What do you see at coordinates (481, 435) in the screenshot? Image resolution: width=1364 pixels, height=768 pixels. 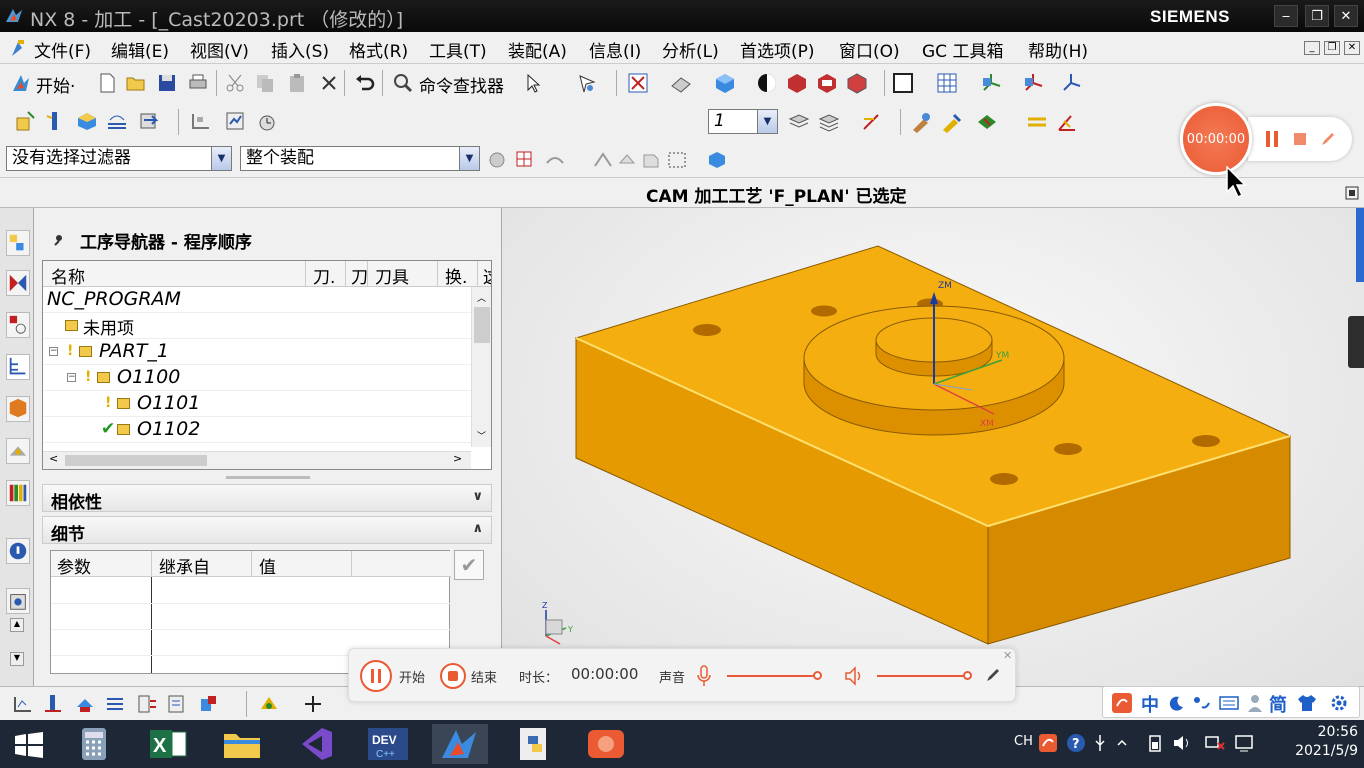 I see `scroll-down-icon: ﹀` at bounding box center [481, 435].